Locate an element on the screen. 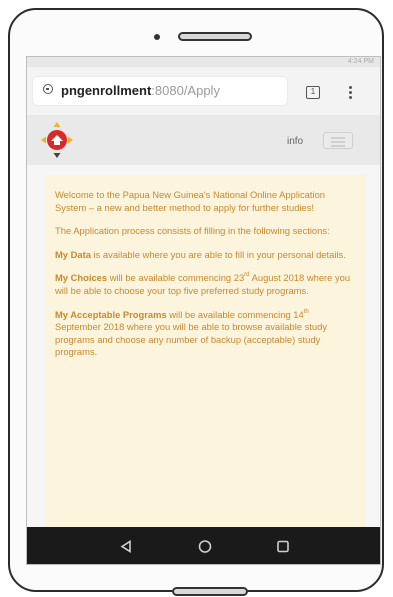 This screenshot has height=597, width=393. home-circle-icon is located at coordinates (205, 546).